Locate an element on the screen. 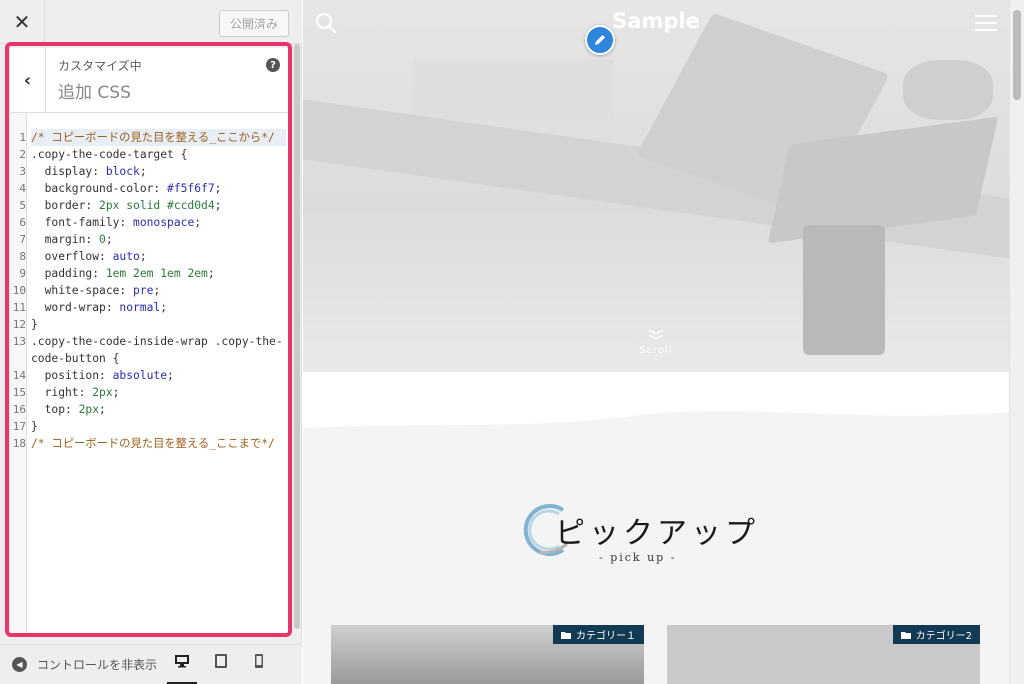  code-line: 6 font-family: monospace; is located at coordinates (149, 222).